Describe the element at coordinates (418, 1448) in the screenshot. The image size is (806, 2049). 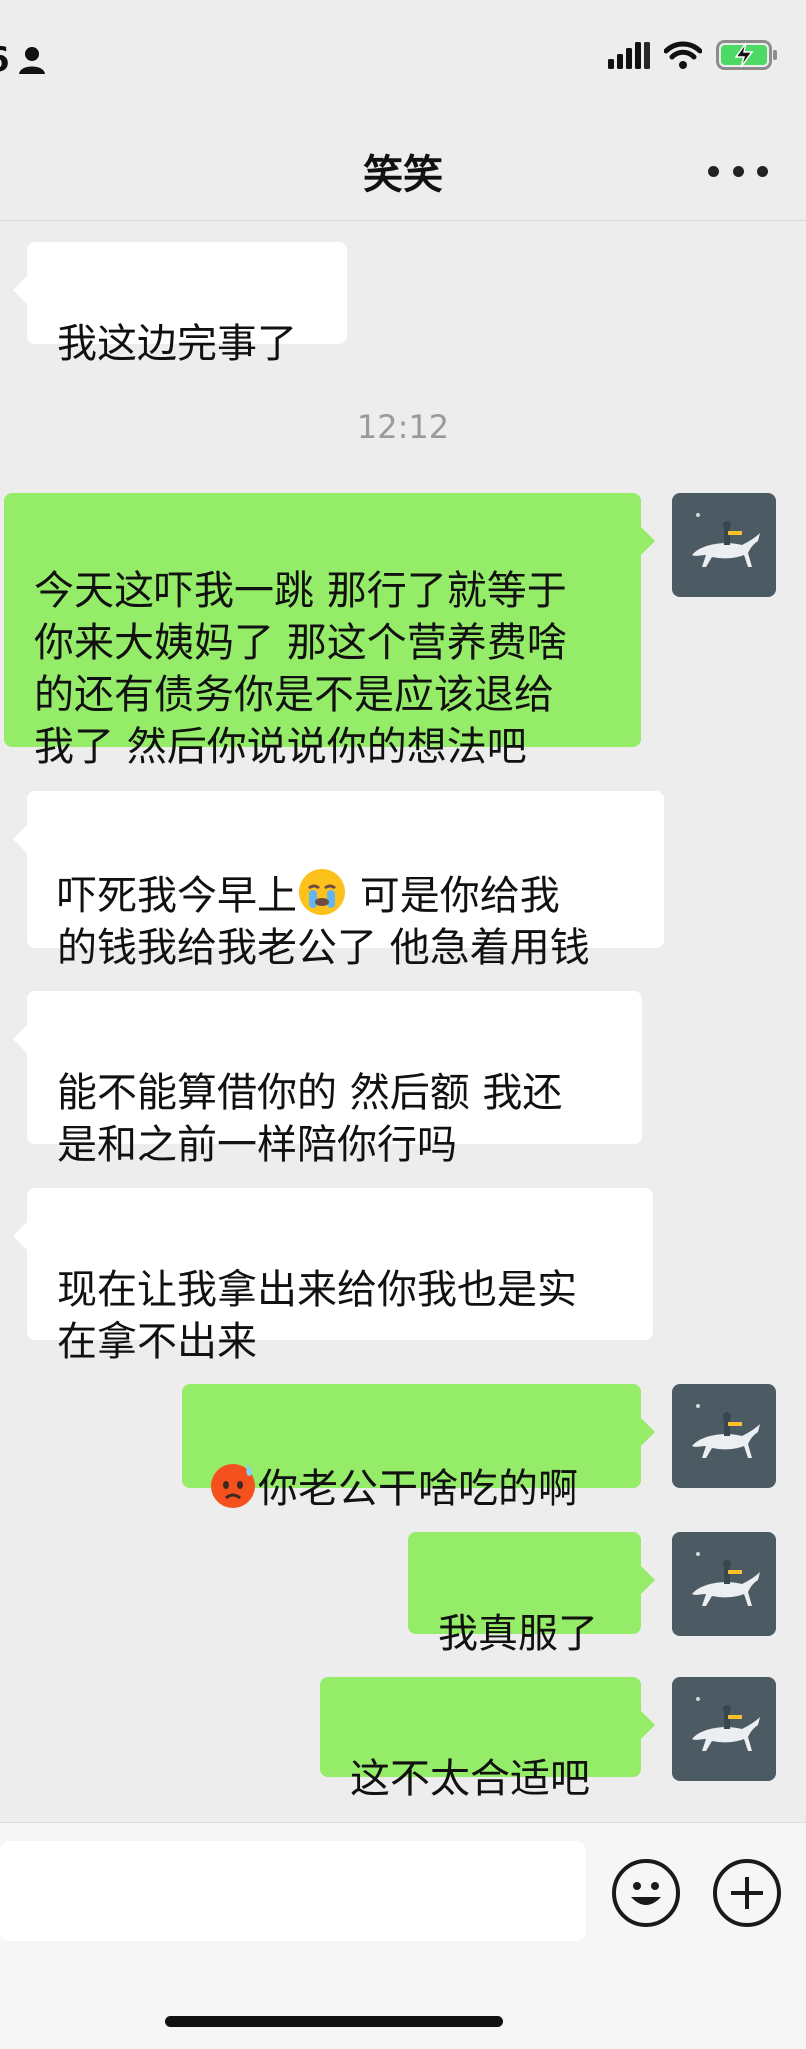
I see `message-bubble-outgoing: 你老公干啥吃的啊` at that location.